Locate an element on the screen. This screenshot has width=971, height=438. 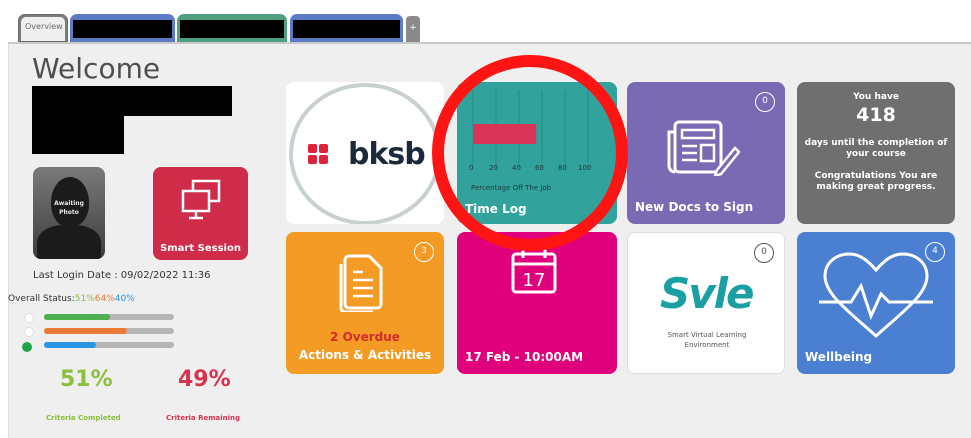
wellbeing-label: Wellbeing is located at coordinates (839, 357).